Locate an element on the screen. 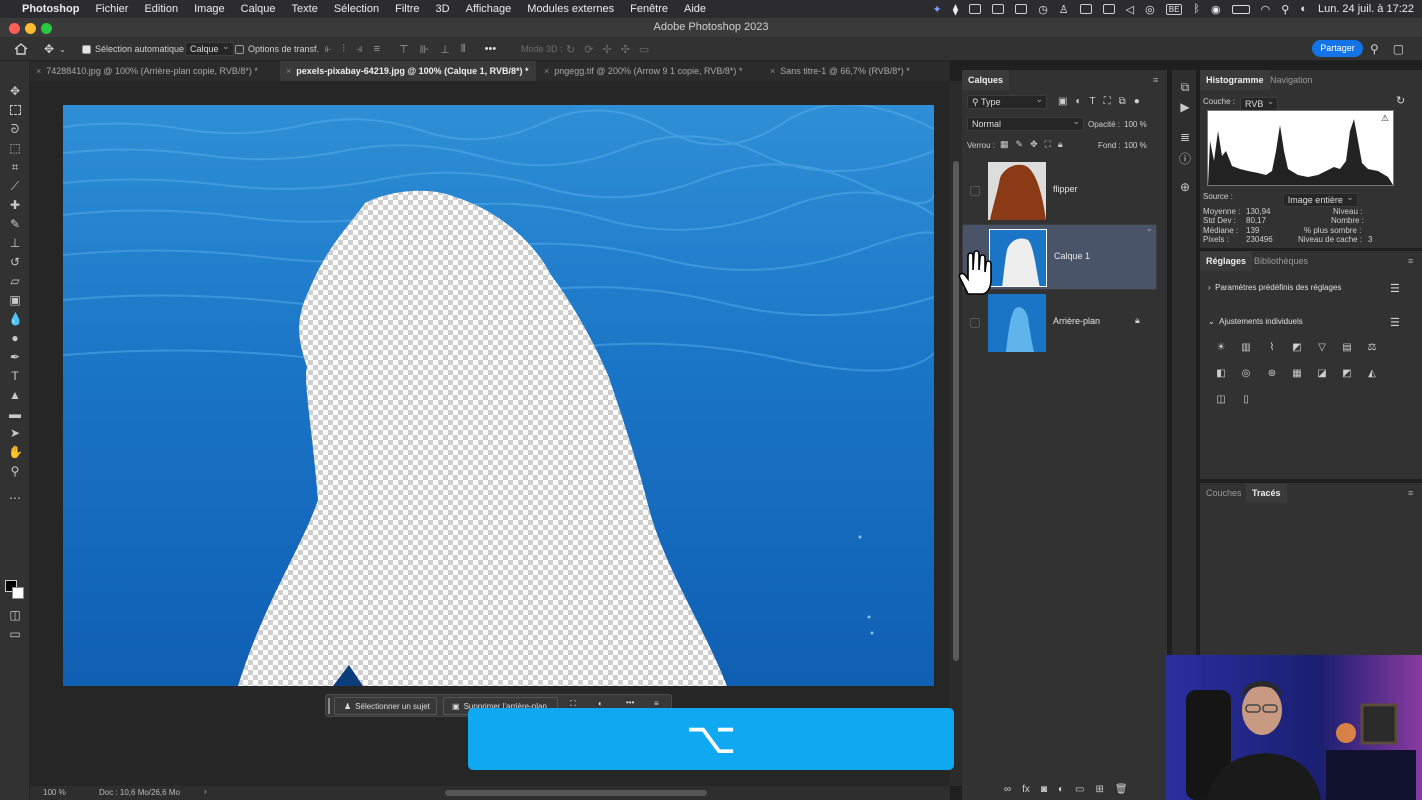 This screenshot has height=800, width=1422. filter-toggle-icon: ● is located at coordinates (1137, 101).